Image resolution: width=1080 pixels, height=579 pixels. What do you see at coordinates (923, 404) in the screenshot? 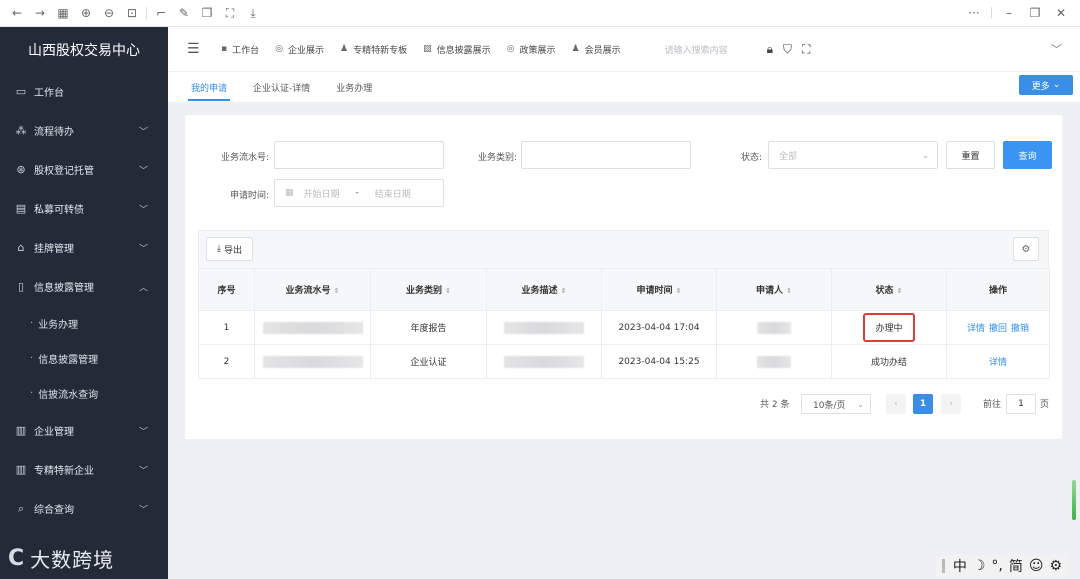
I see `page-number-current: 1` at bounding box center [923, 404].